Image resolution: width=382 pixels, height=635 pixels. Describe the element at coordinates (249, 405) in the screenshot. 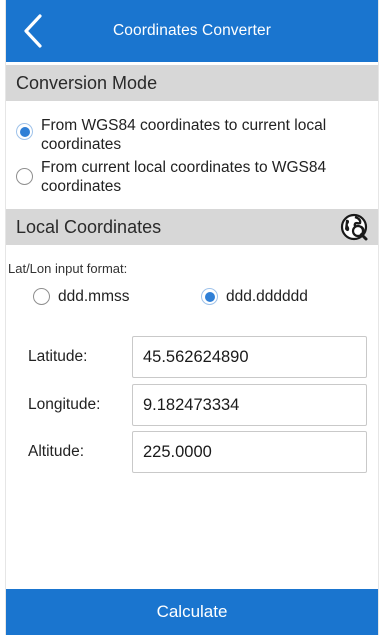

I see `longitude-input: 9.182473334` at that location.